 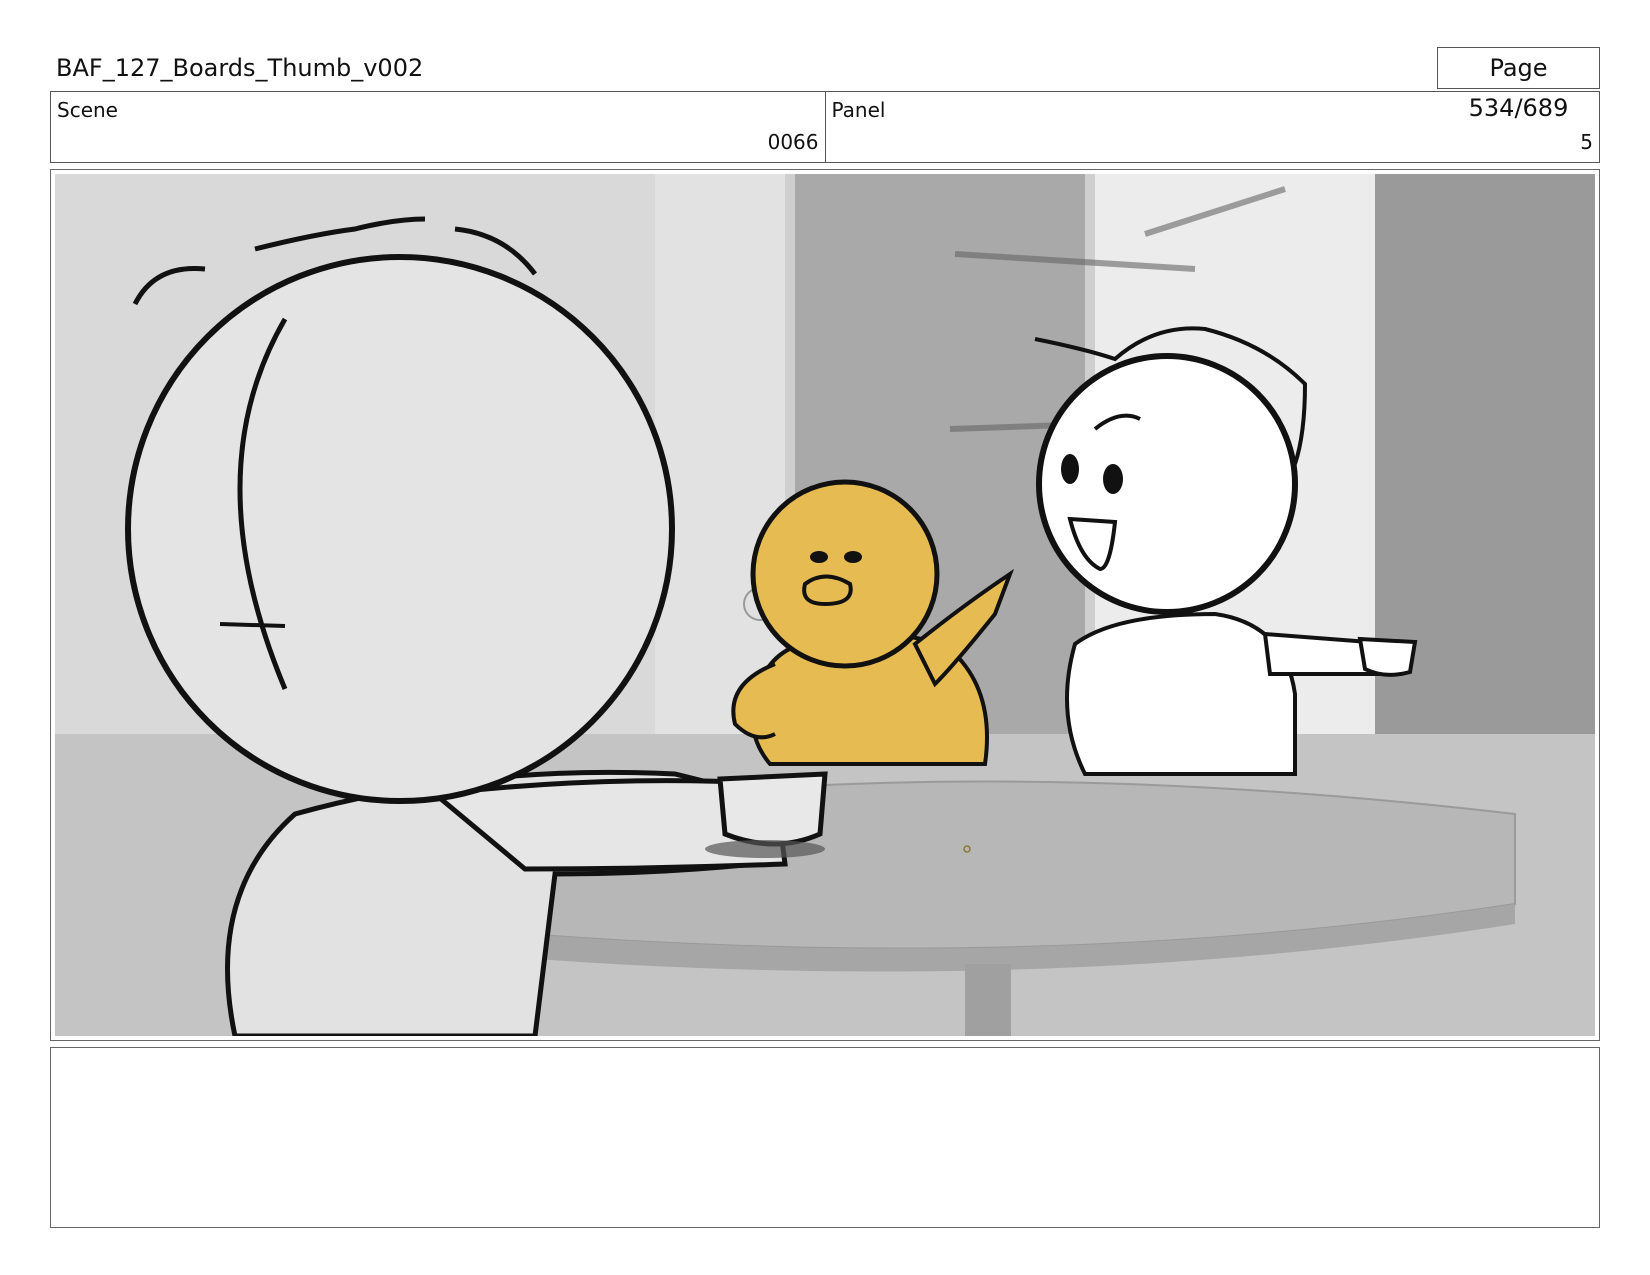 I want to click on doorway, so click(x=720, y=454).